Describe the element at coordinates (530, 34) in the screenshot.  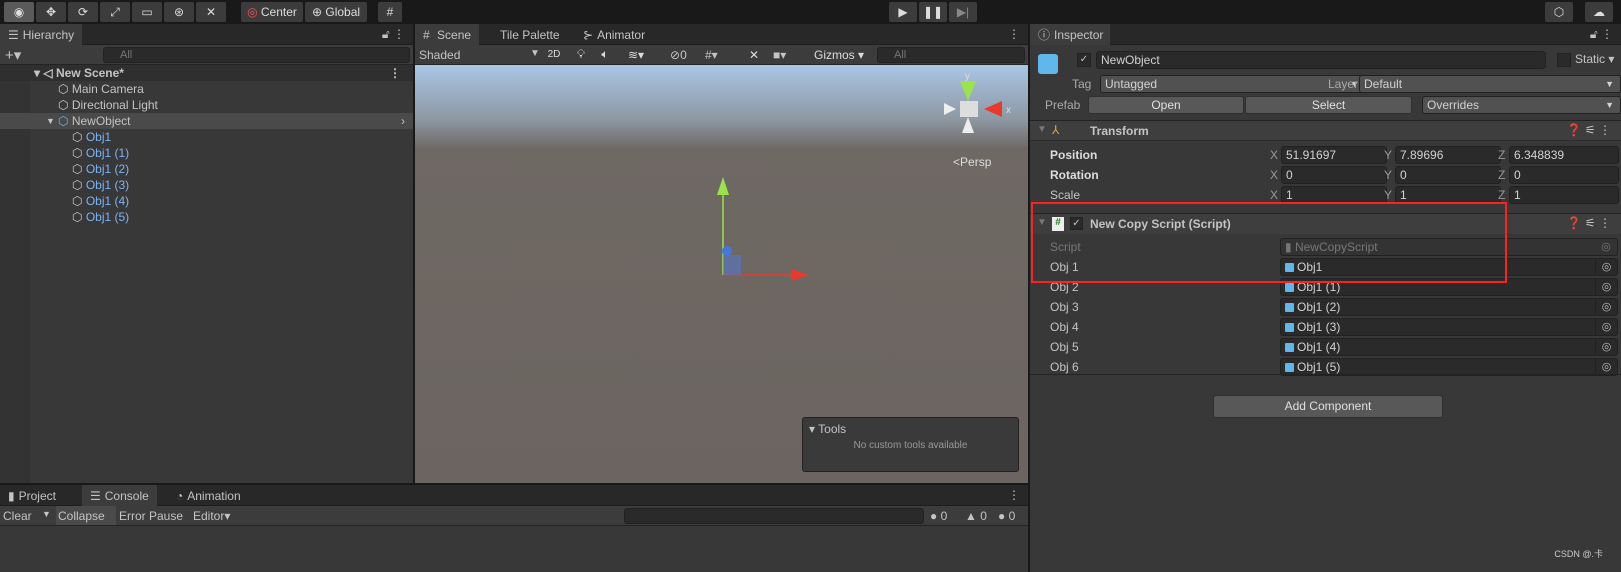
I see `tab-tile-palette: Tile Palette` at that location.